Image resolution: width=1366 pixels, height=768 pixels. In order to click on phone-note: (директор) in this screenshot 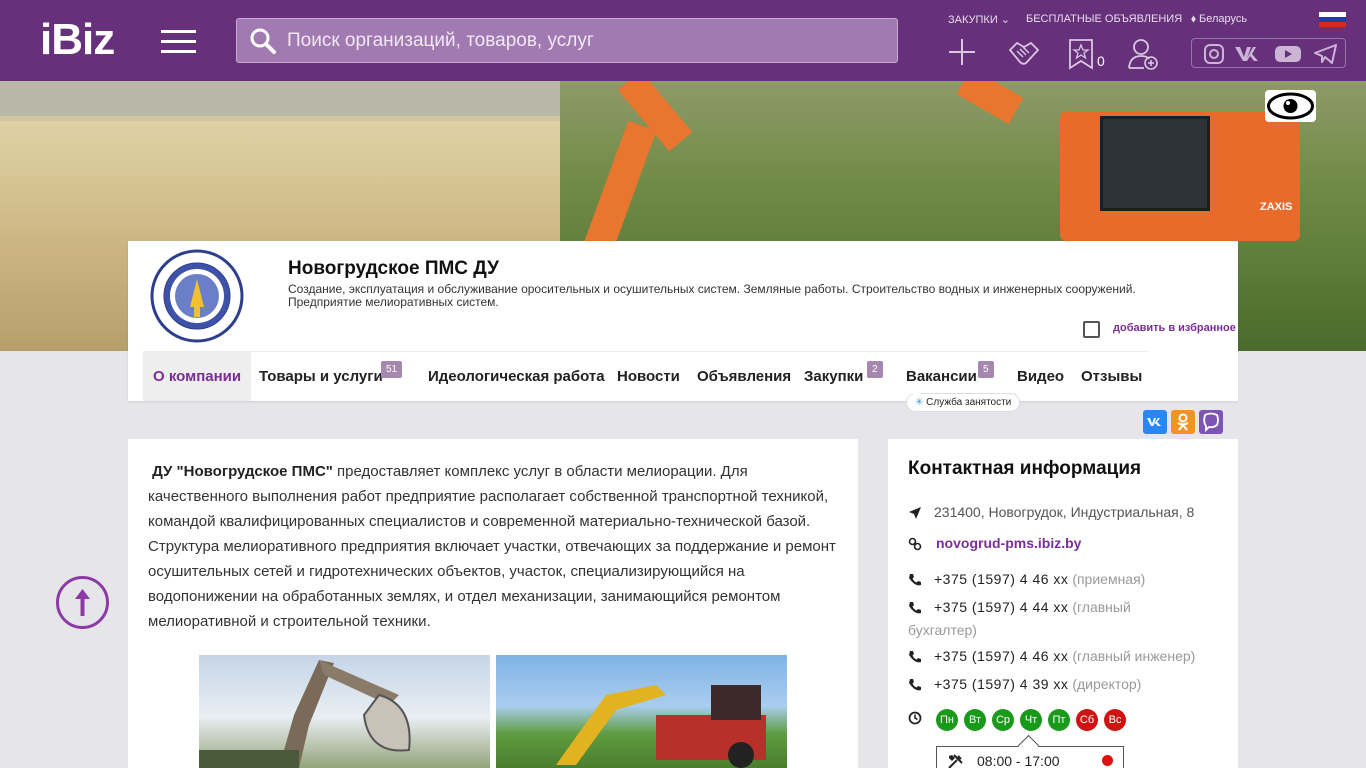, I will do `click(1107, 684)`.